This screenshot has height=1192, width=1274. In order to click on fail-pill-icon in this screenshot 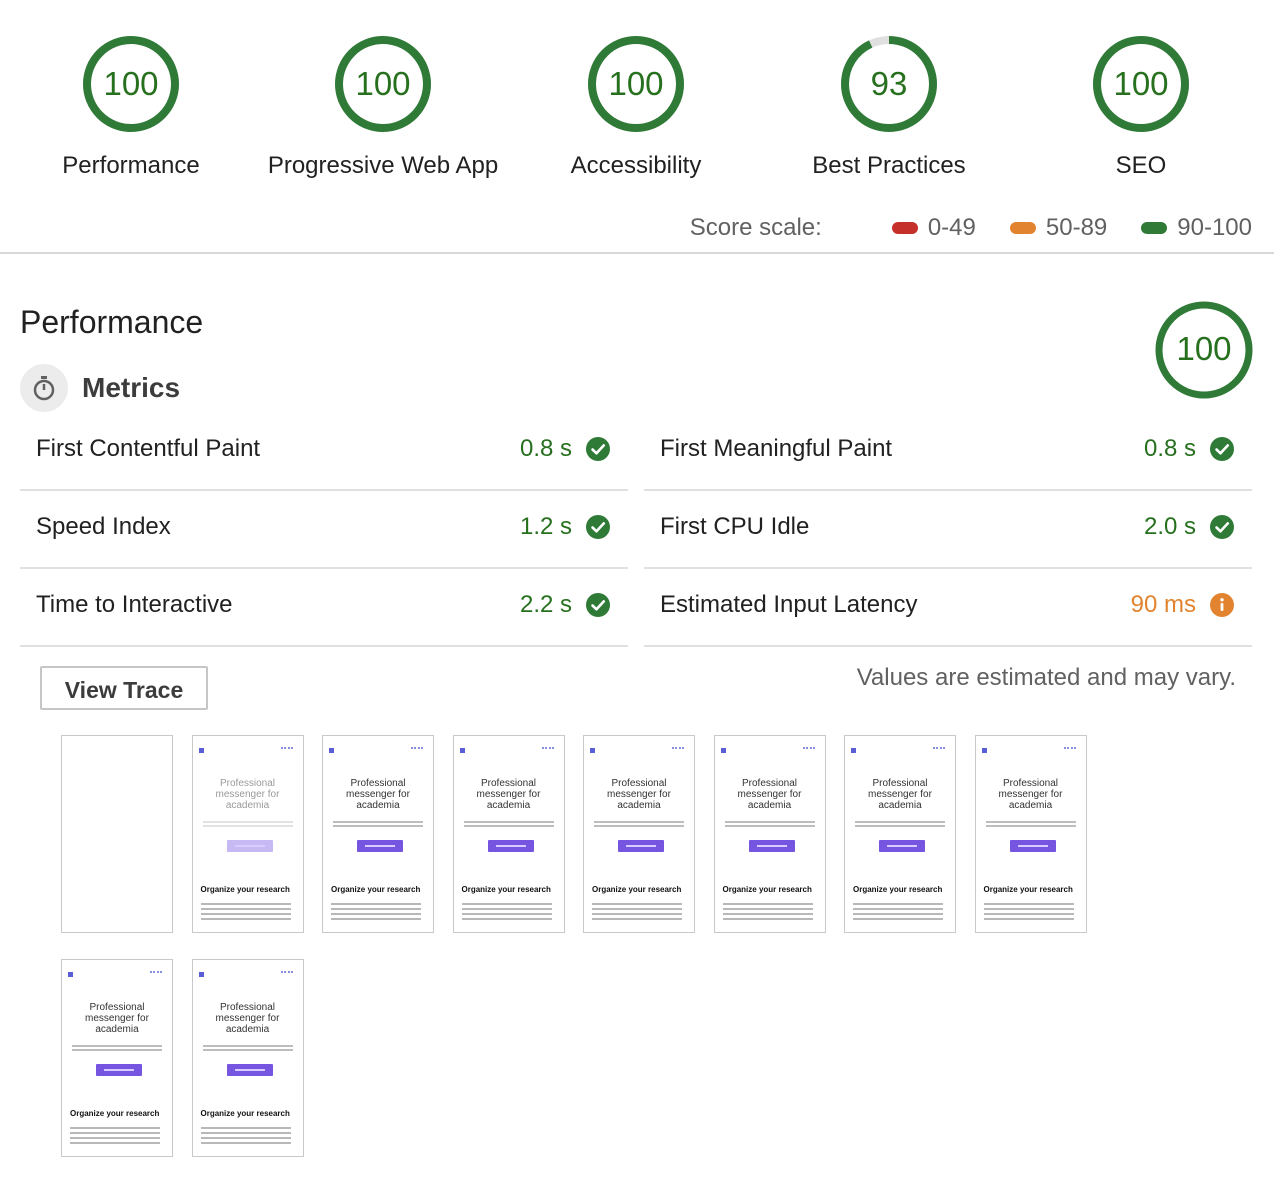, I will do `click(904, 228)`.